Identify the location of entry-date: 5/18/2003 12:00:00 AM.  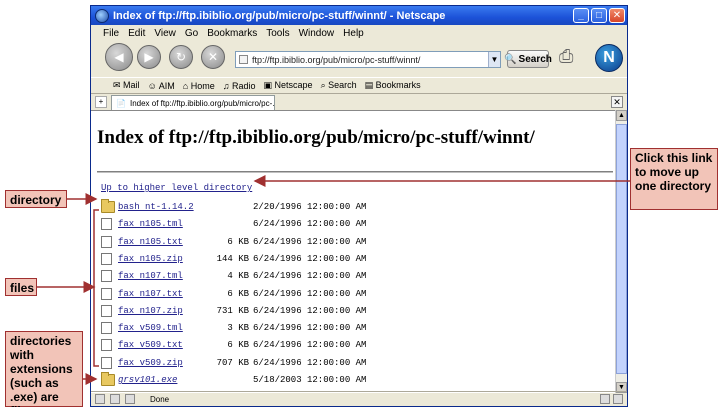
(310, 380).